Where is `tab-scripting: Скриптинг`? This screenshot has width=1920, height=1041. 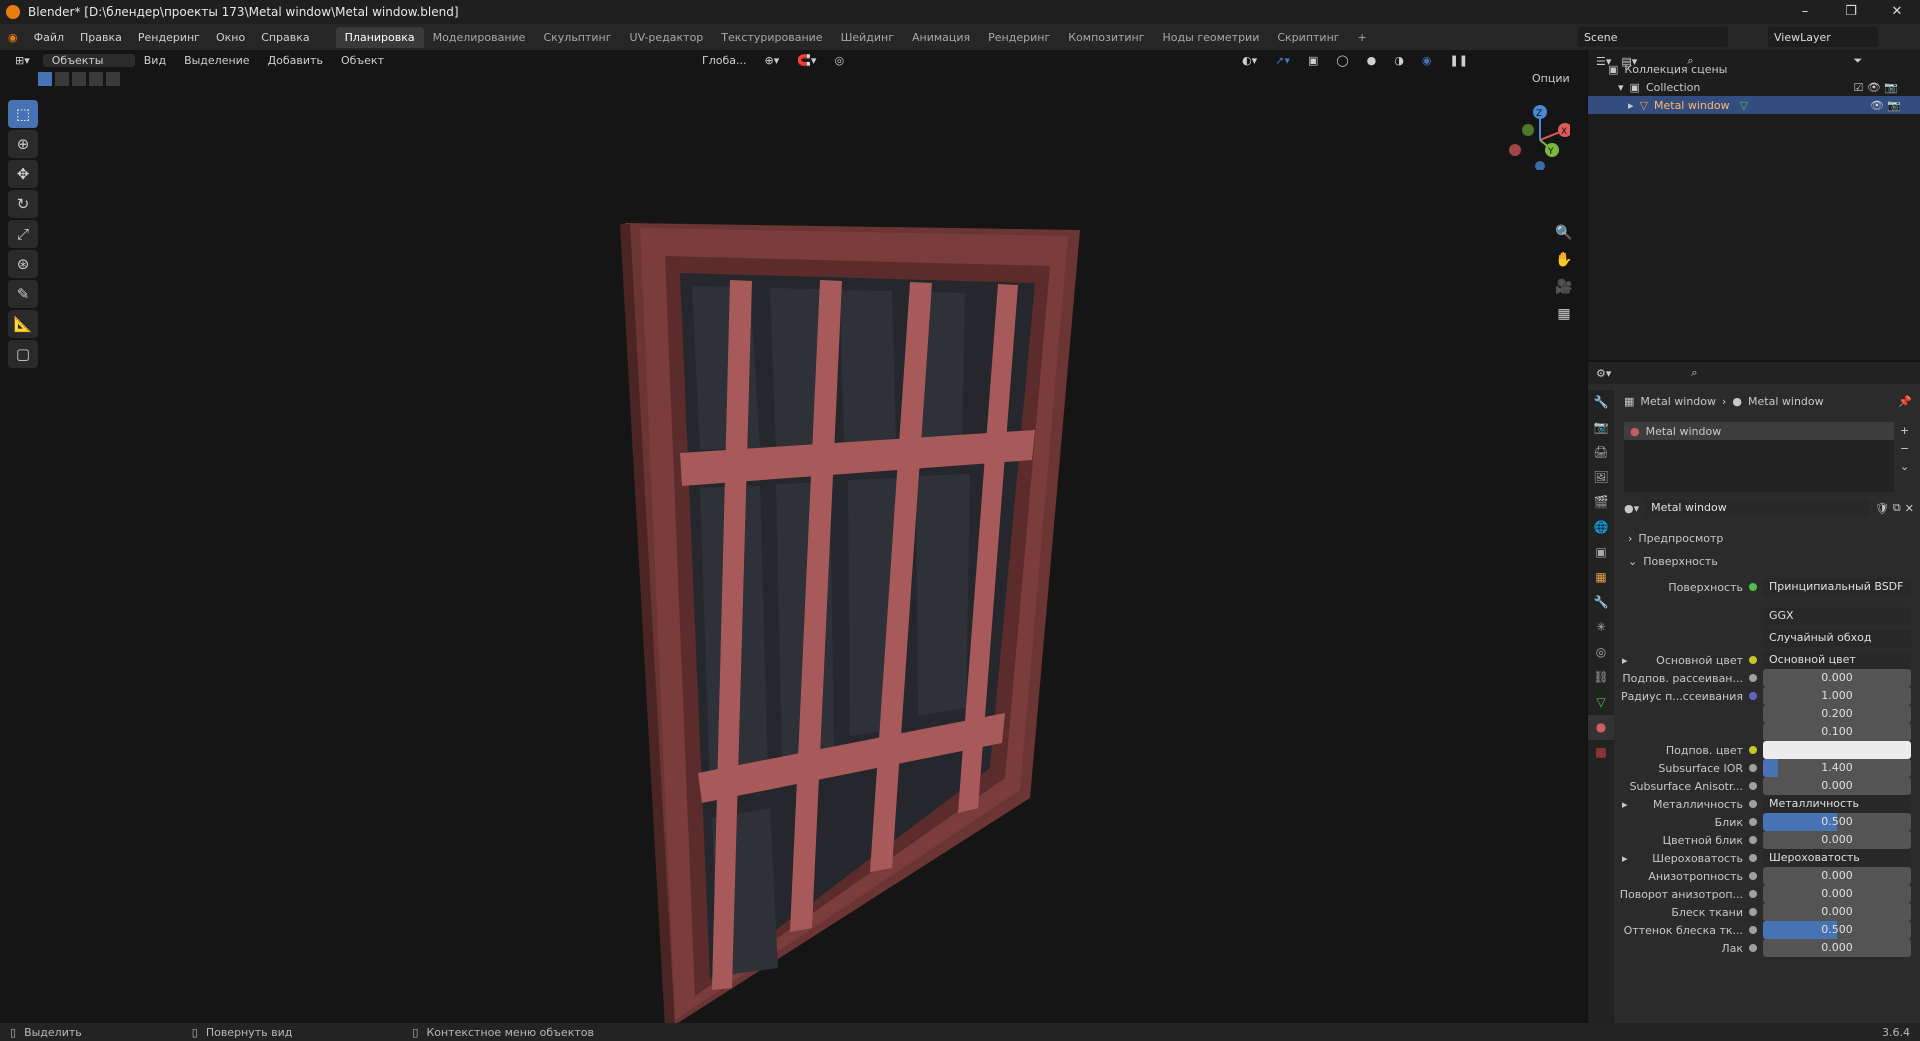
tab-scripting: Скриптинг is located at coordinates (1308, 37).